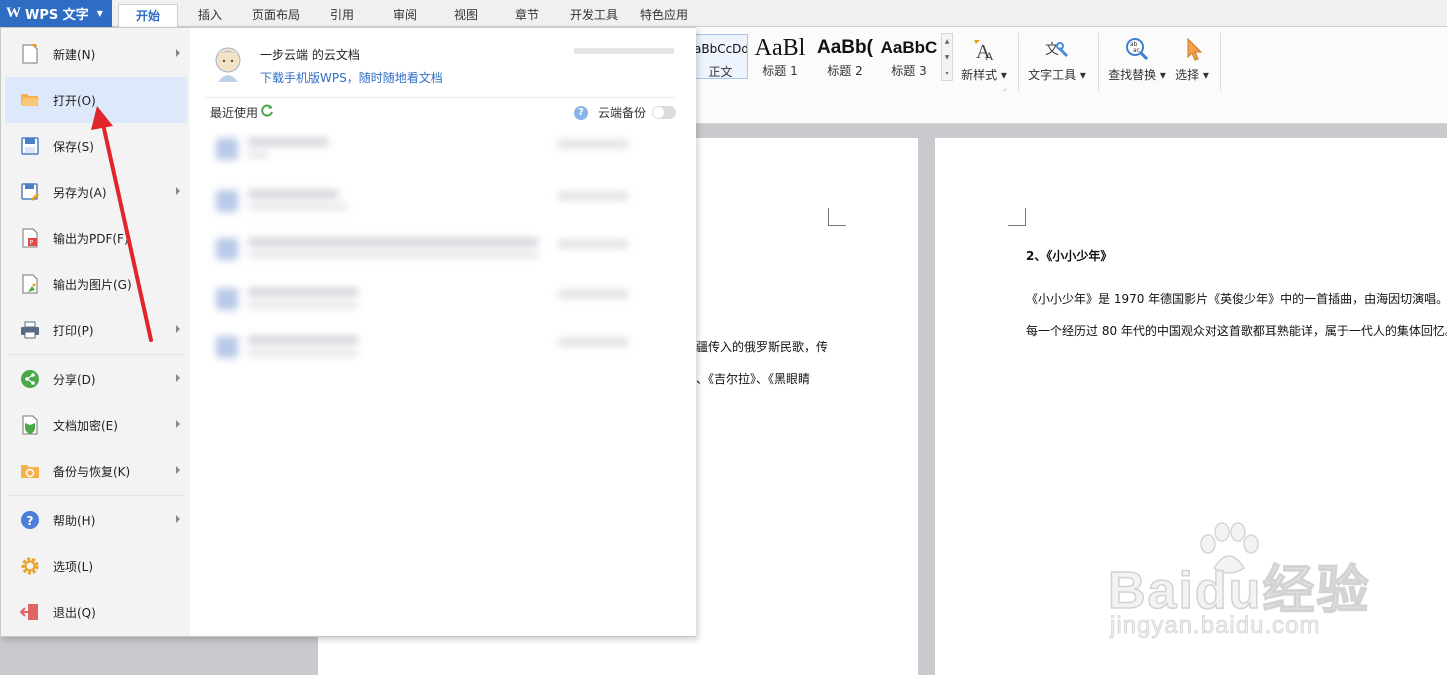 This screenshot has width=1447, height=675. What do you see at coordinates (96, 146) in the screenshot?
I see `menu-item-save: 保存(S)` at bounding box center [96, 146].